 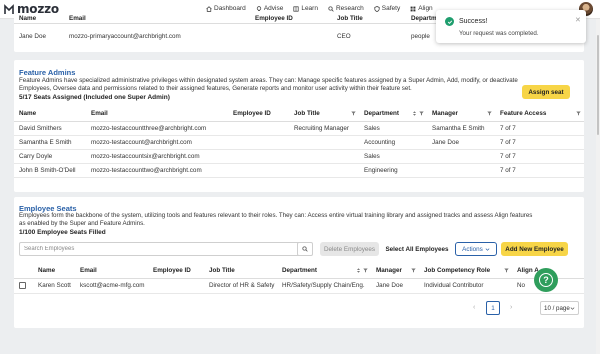 I want to click on nav-research: Research, so click(x=346, y=8).